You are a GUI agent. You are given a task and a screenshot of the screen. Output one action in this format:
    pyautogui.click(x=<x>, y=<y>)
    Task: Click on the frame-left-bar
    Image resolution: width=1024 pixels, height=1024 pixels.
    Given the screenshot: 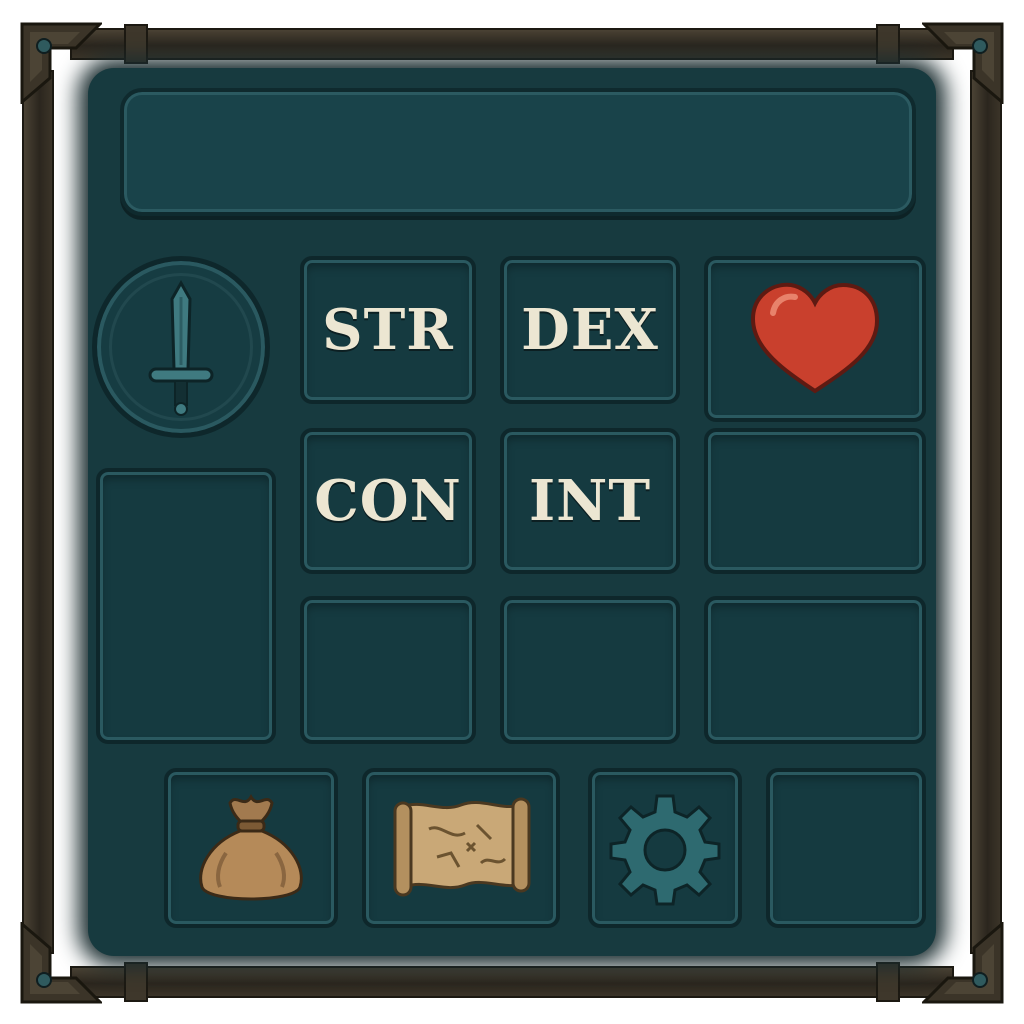 What is the action you would take?
    pyautogui.click(x=38, y=512)
    